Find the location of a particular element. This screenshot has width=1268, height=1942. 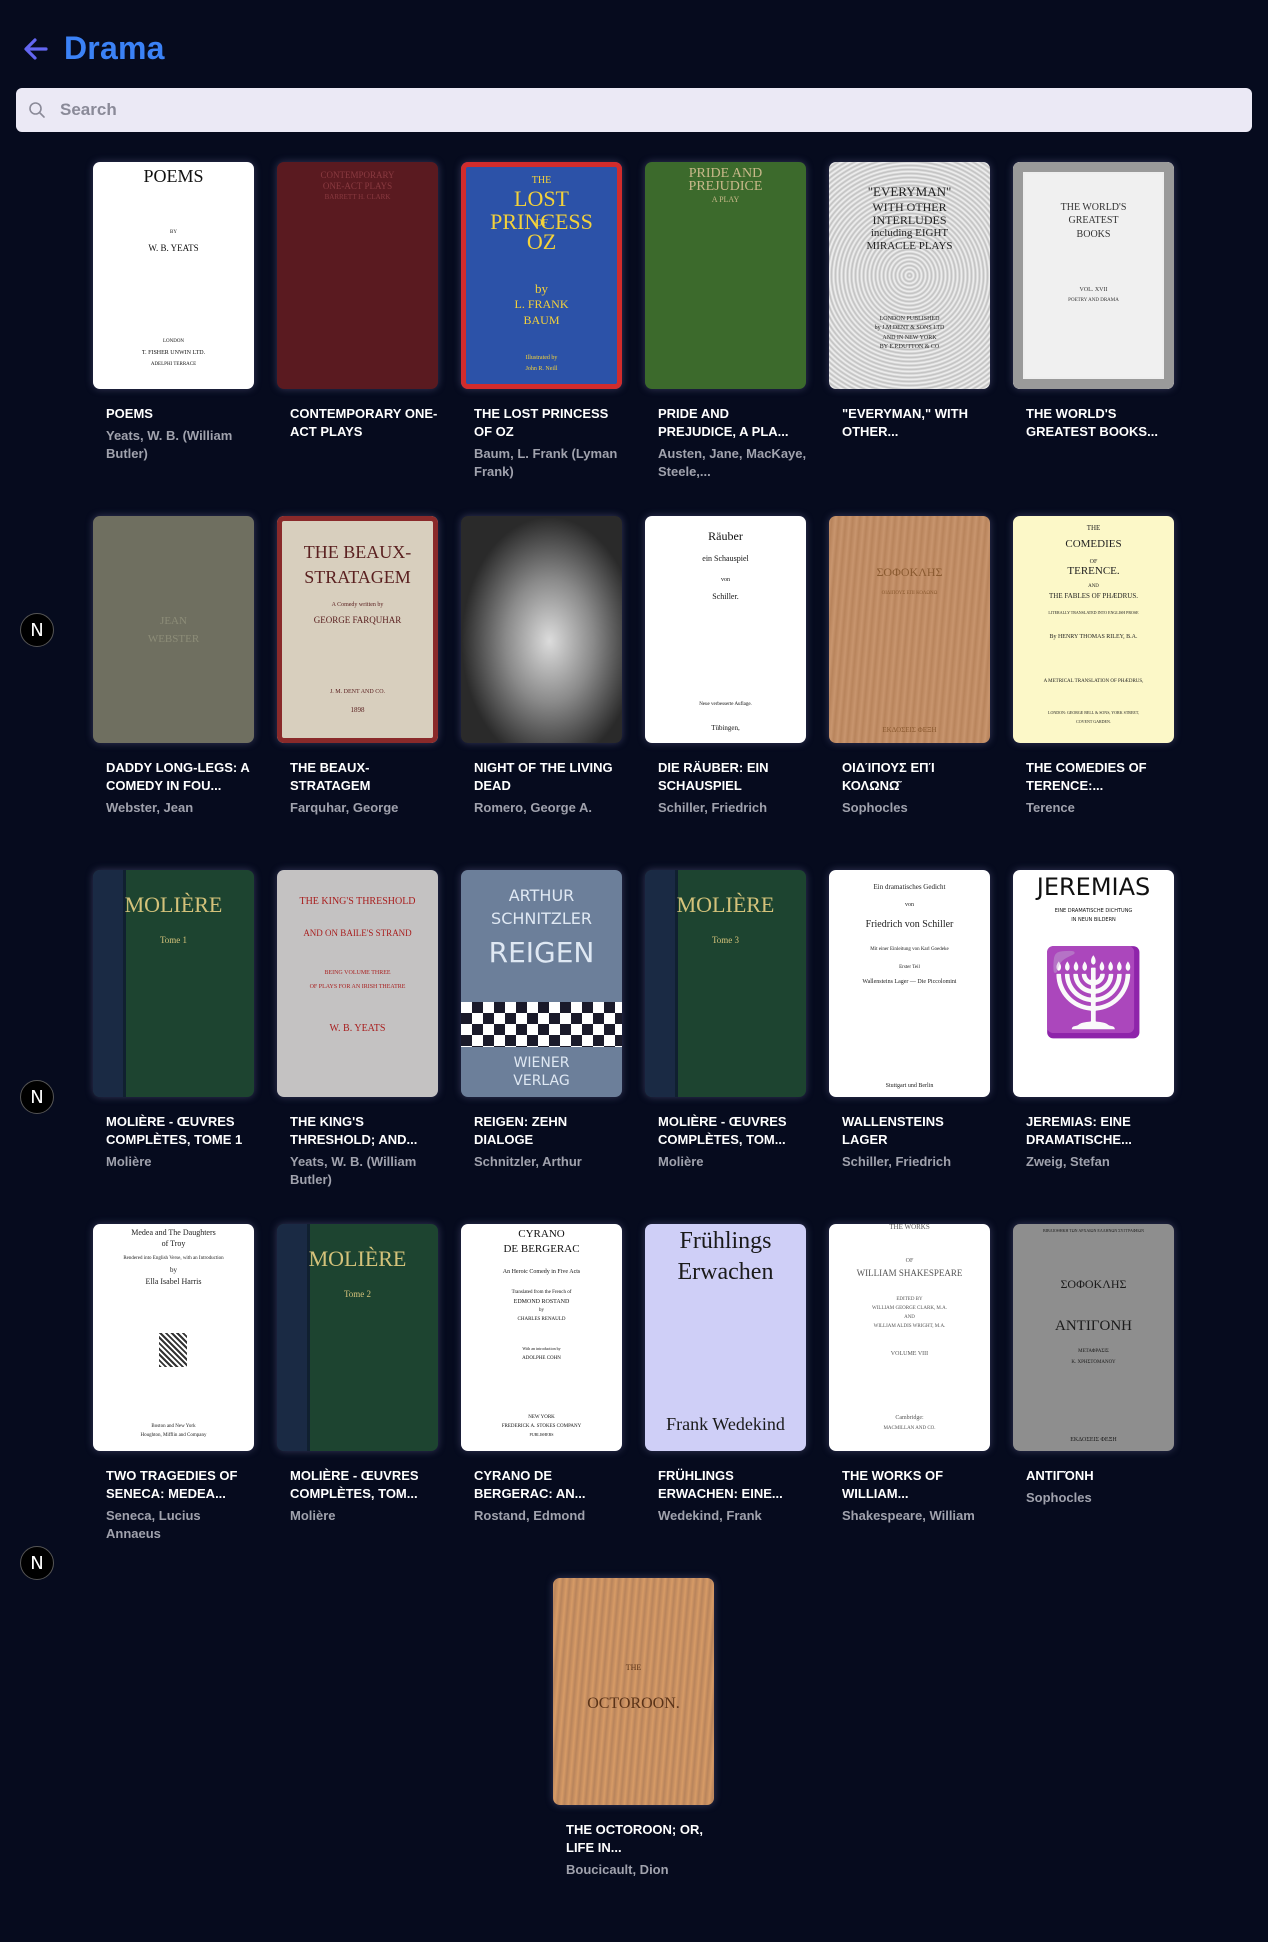

book-title: CONTEMPORARY ONE-ACT PLAYS is located at coordinates (364, 422).